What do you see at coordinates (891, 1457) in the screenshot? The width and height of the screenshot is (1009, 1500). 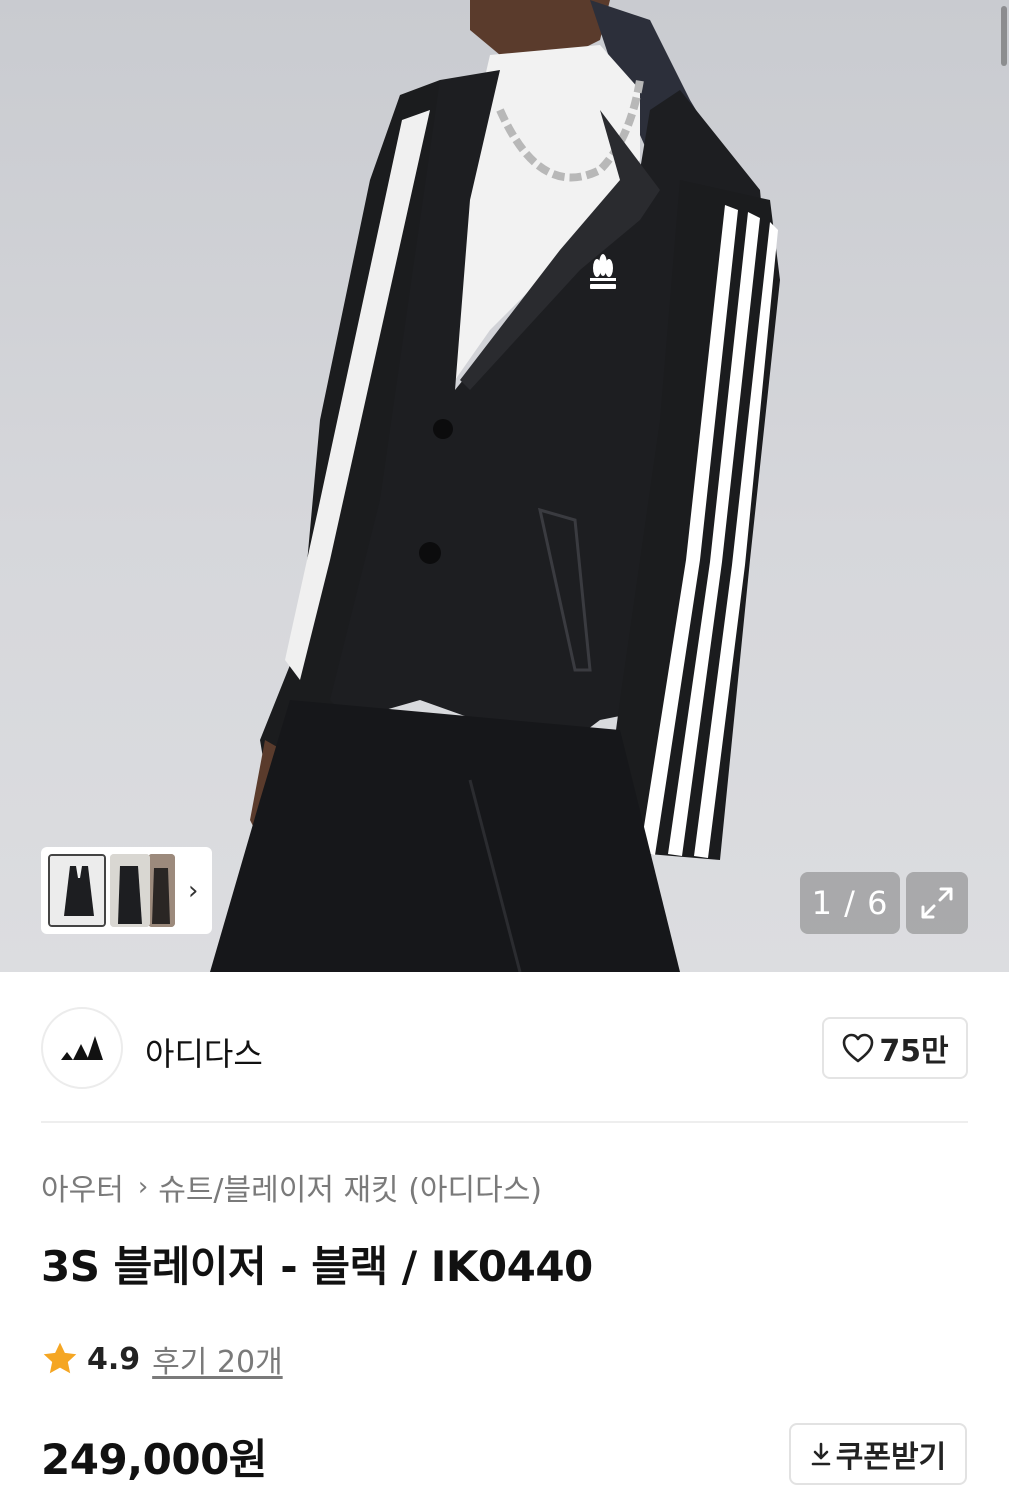 I see `coupon-label: 쿠폰받기` at bounding box center [891, 1457].